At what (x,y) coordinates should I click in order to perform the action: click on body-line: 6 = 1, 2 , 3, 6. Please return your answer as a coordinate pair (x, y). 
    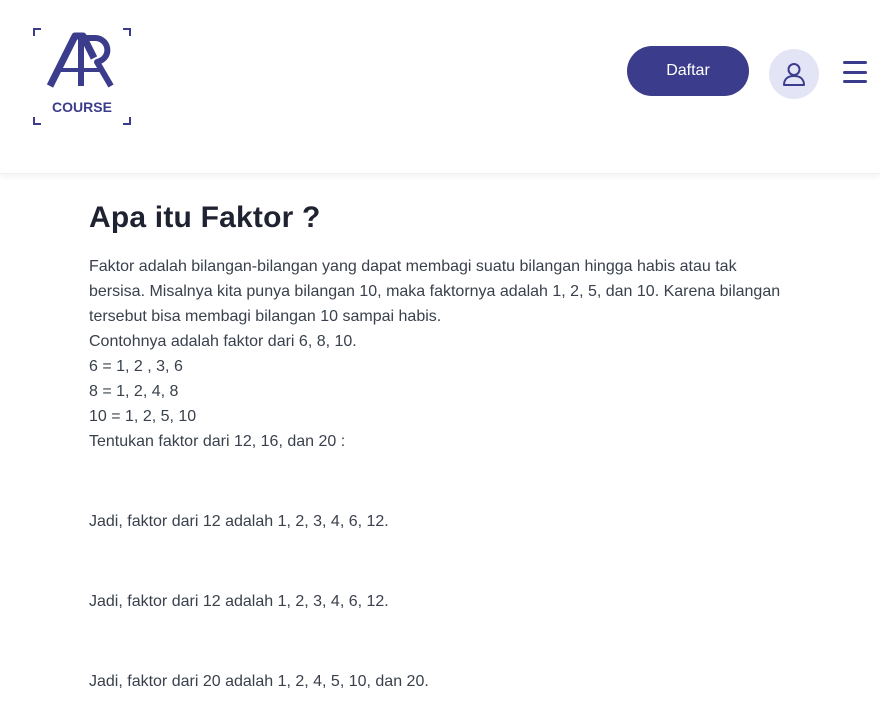
    Looking at the image, I should click on (136, 366).